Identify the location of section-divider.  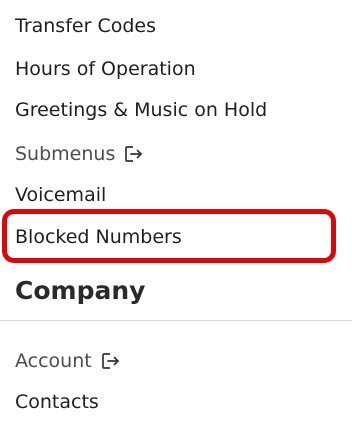
(176, 320).